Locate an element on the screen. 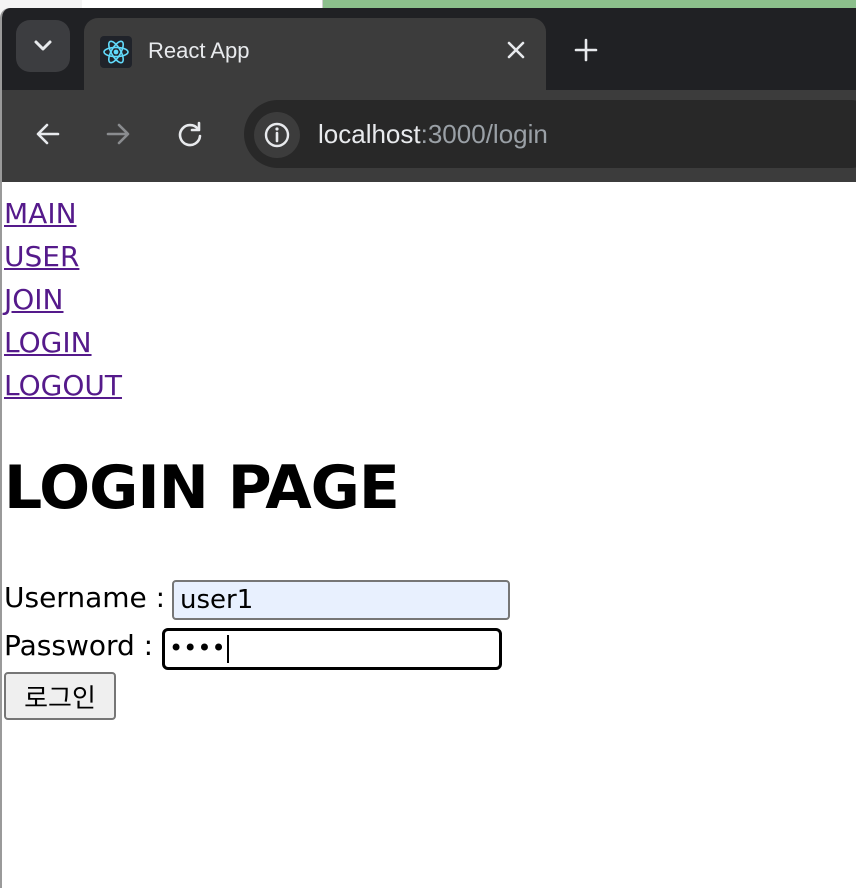 The width and height of the screenshot is (856, 888). url-host: localhost is located at coordinates (369, 134).